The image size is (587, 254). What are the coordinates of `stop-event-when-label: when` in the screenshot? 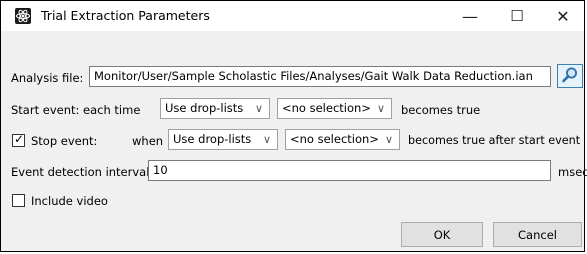 It's located at (148, 141).